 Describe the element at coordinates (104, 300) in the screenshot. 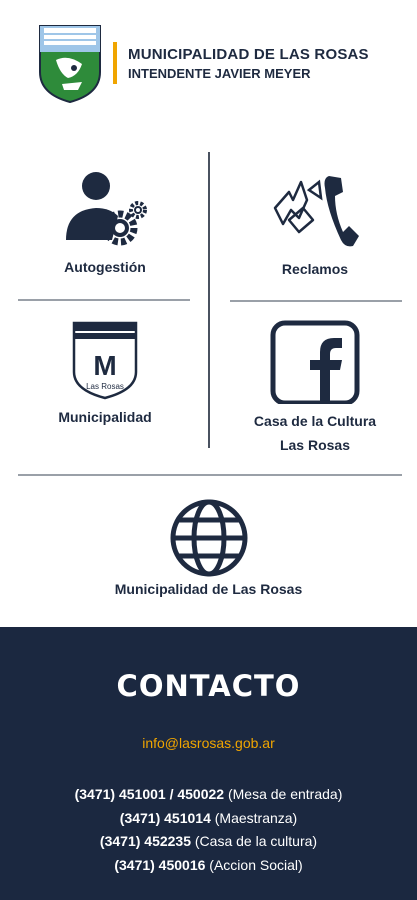

I see `grid-divider-left` at that location.